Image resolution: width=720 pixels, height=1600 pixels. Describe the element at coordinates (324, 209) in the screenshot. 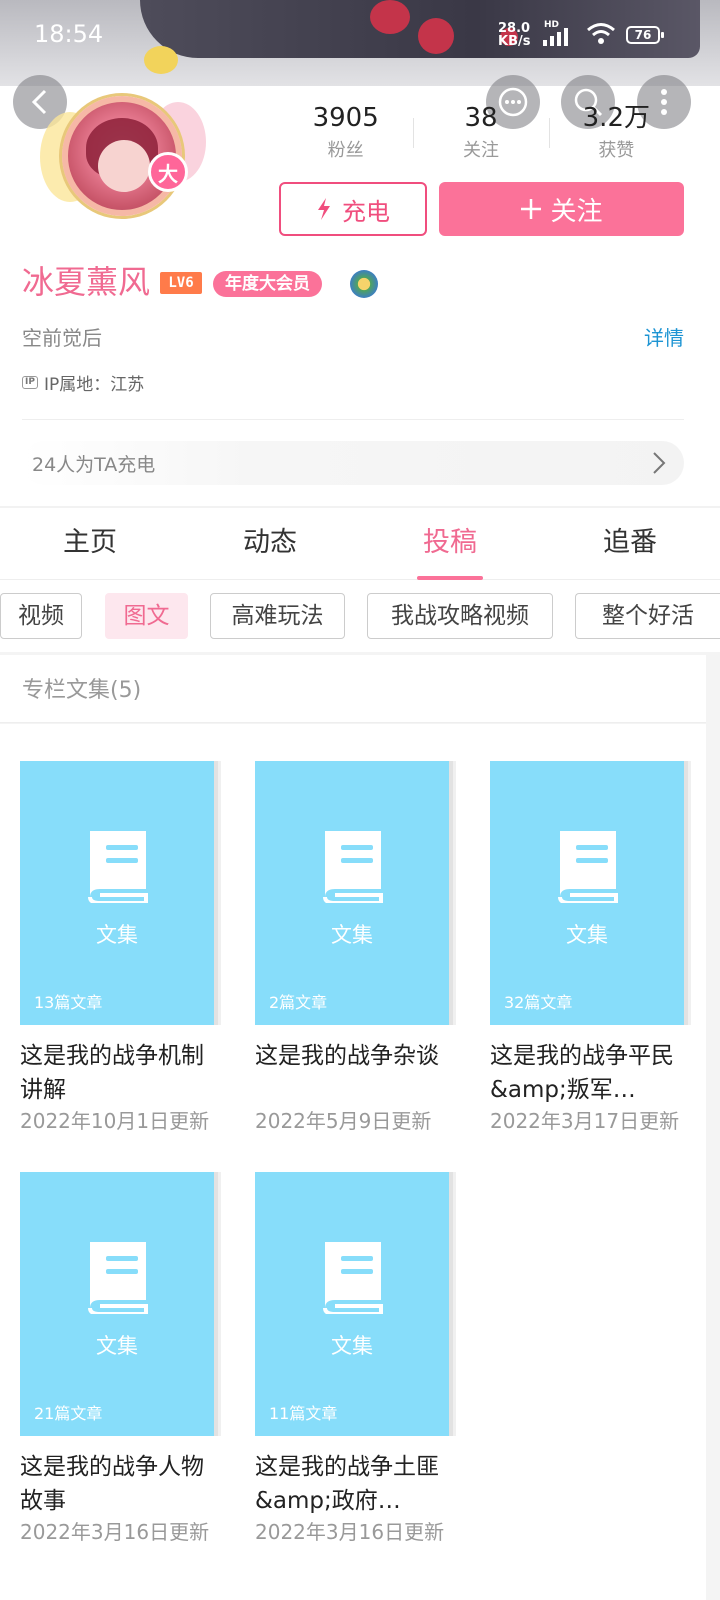

I see `lightning-icon` at that location.